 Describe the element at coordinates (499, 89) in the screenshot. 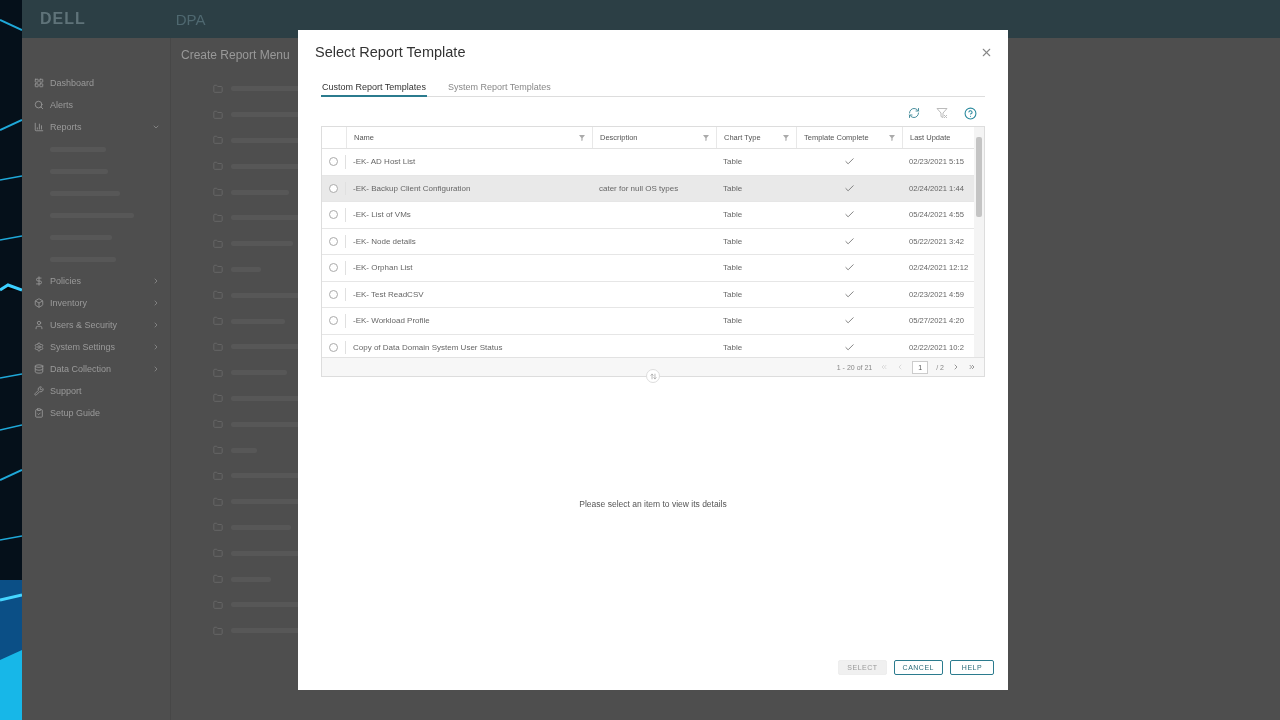

I see `tab: System Report Templates` at that location.